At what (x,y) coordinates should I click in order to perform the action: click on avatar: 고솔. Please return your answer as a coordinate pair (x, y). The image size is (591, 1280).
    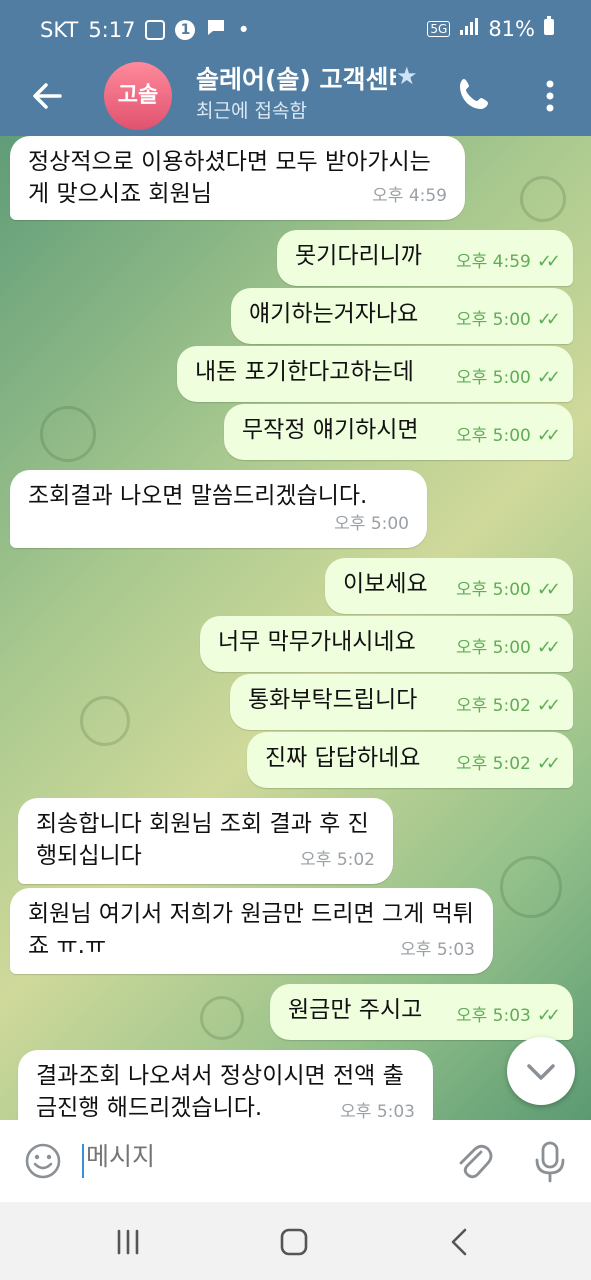
    Looking at the image, I should click on (138, 96).